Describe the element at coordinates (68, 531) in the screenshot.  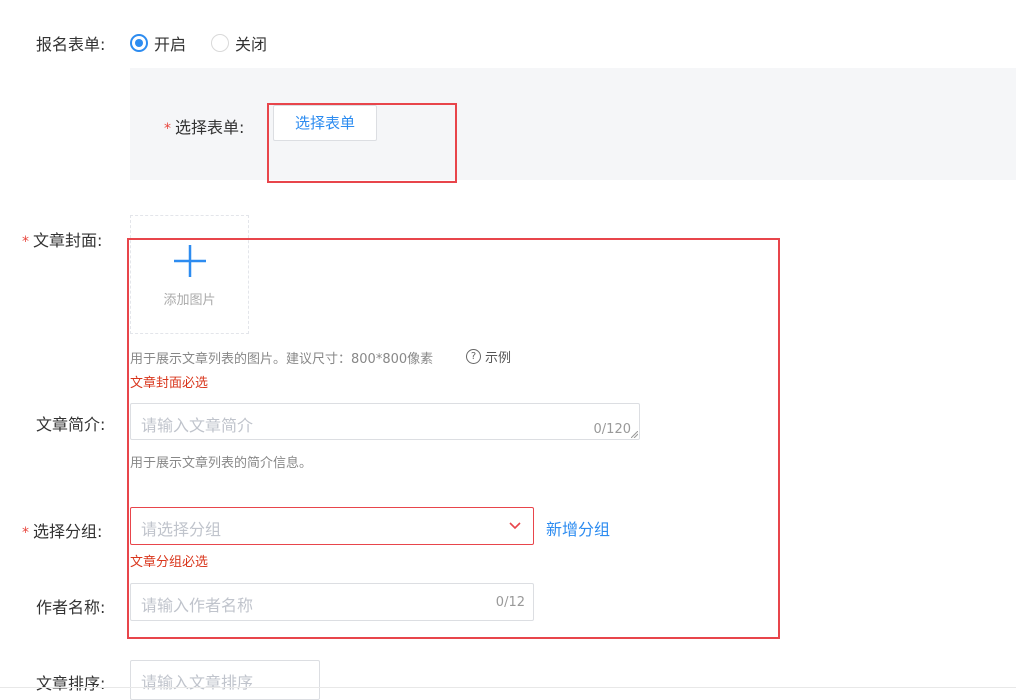
I see `group-label-text: 选择分组:` at that location.